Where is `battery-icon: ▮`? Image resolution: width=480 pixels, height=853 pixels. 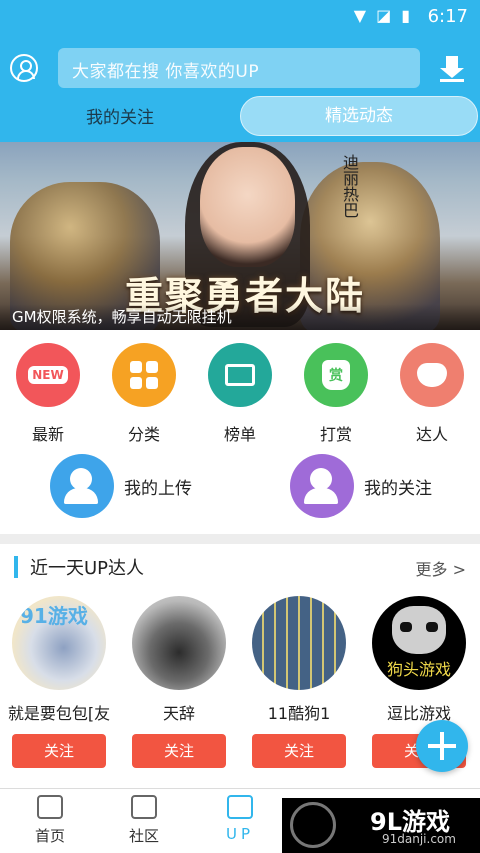 battery-icon: ▮ is located at coordinates (405, 15).